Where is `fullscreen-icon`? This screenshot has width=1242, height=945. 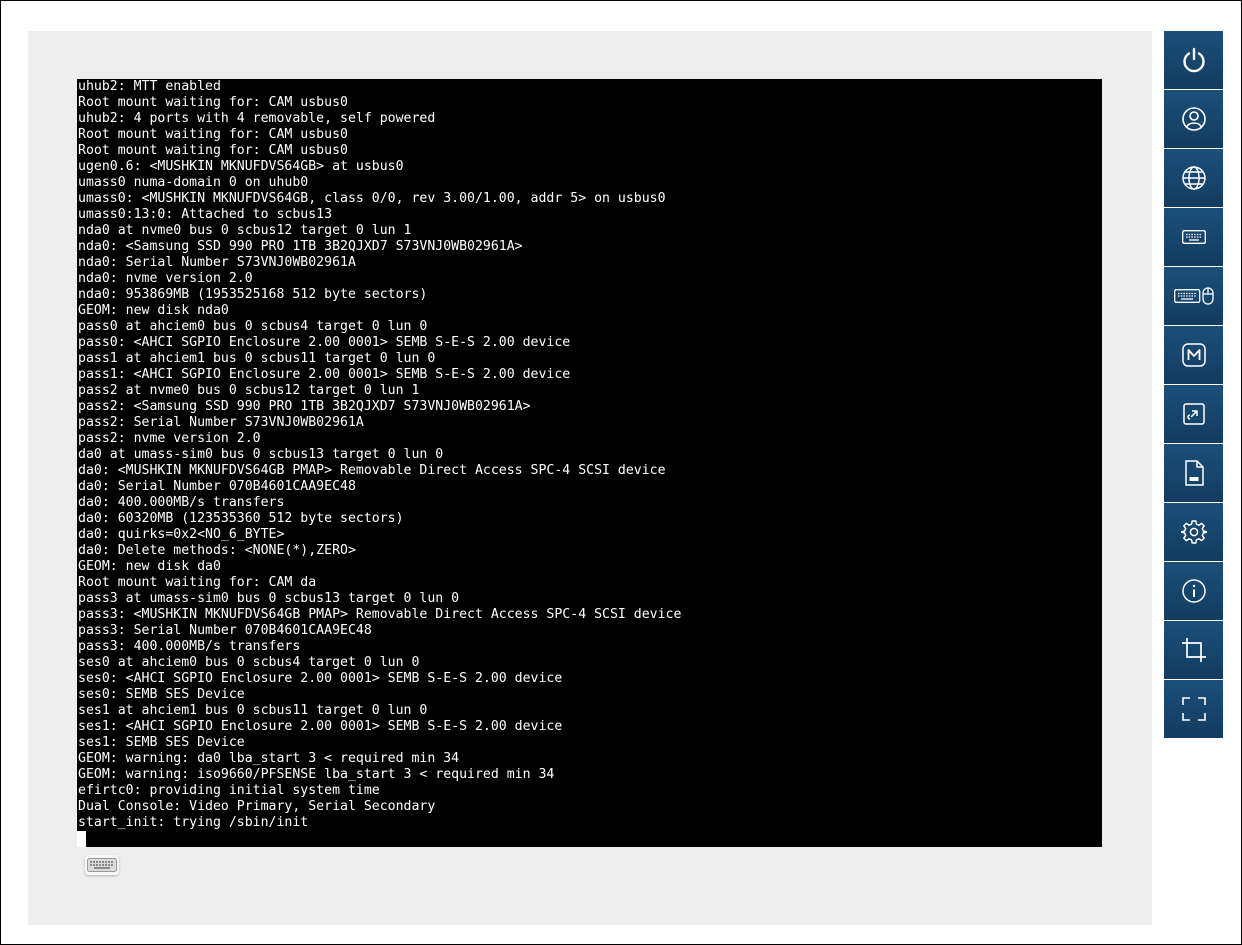
fullscreen-icon is located at coordinates (1193, 709).